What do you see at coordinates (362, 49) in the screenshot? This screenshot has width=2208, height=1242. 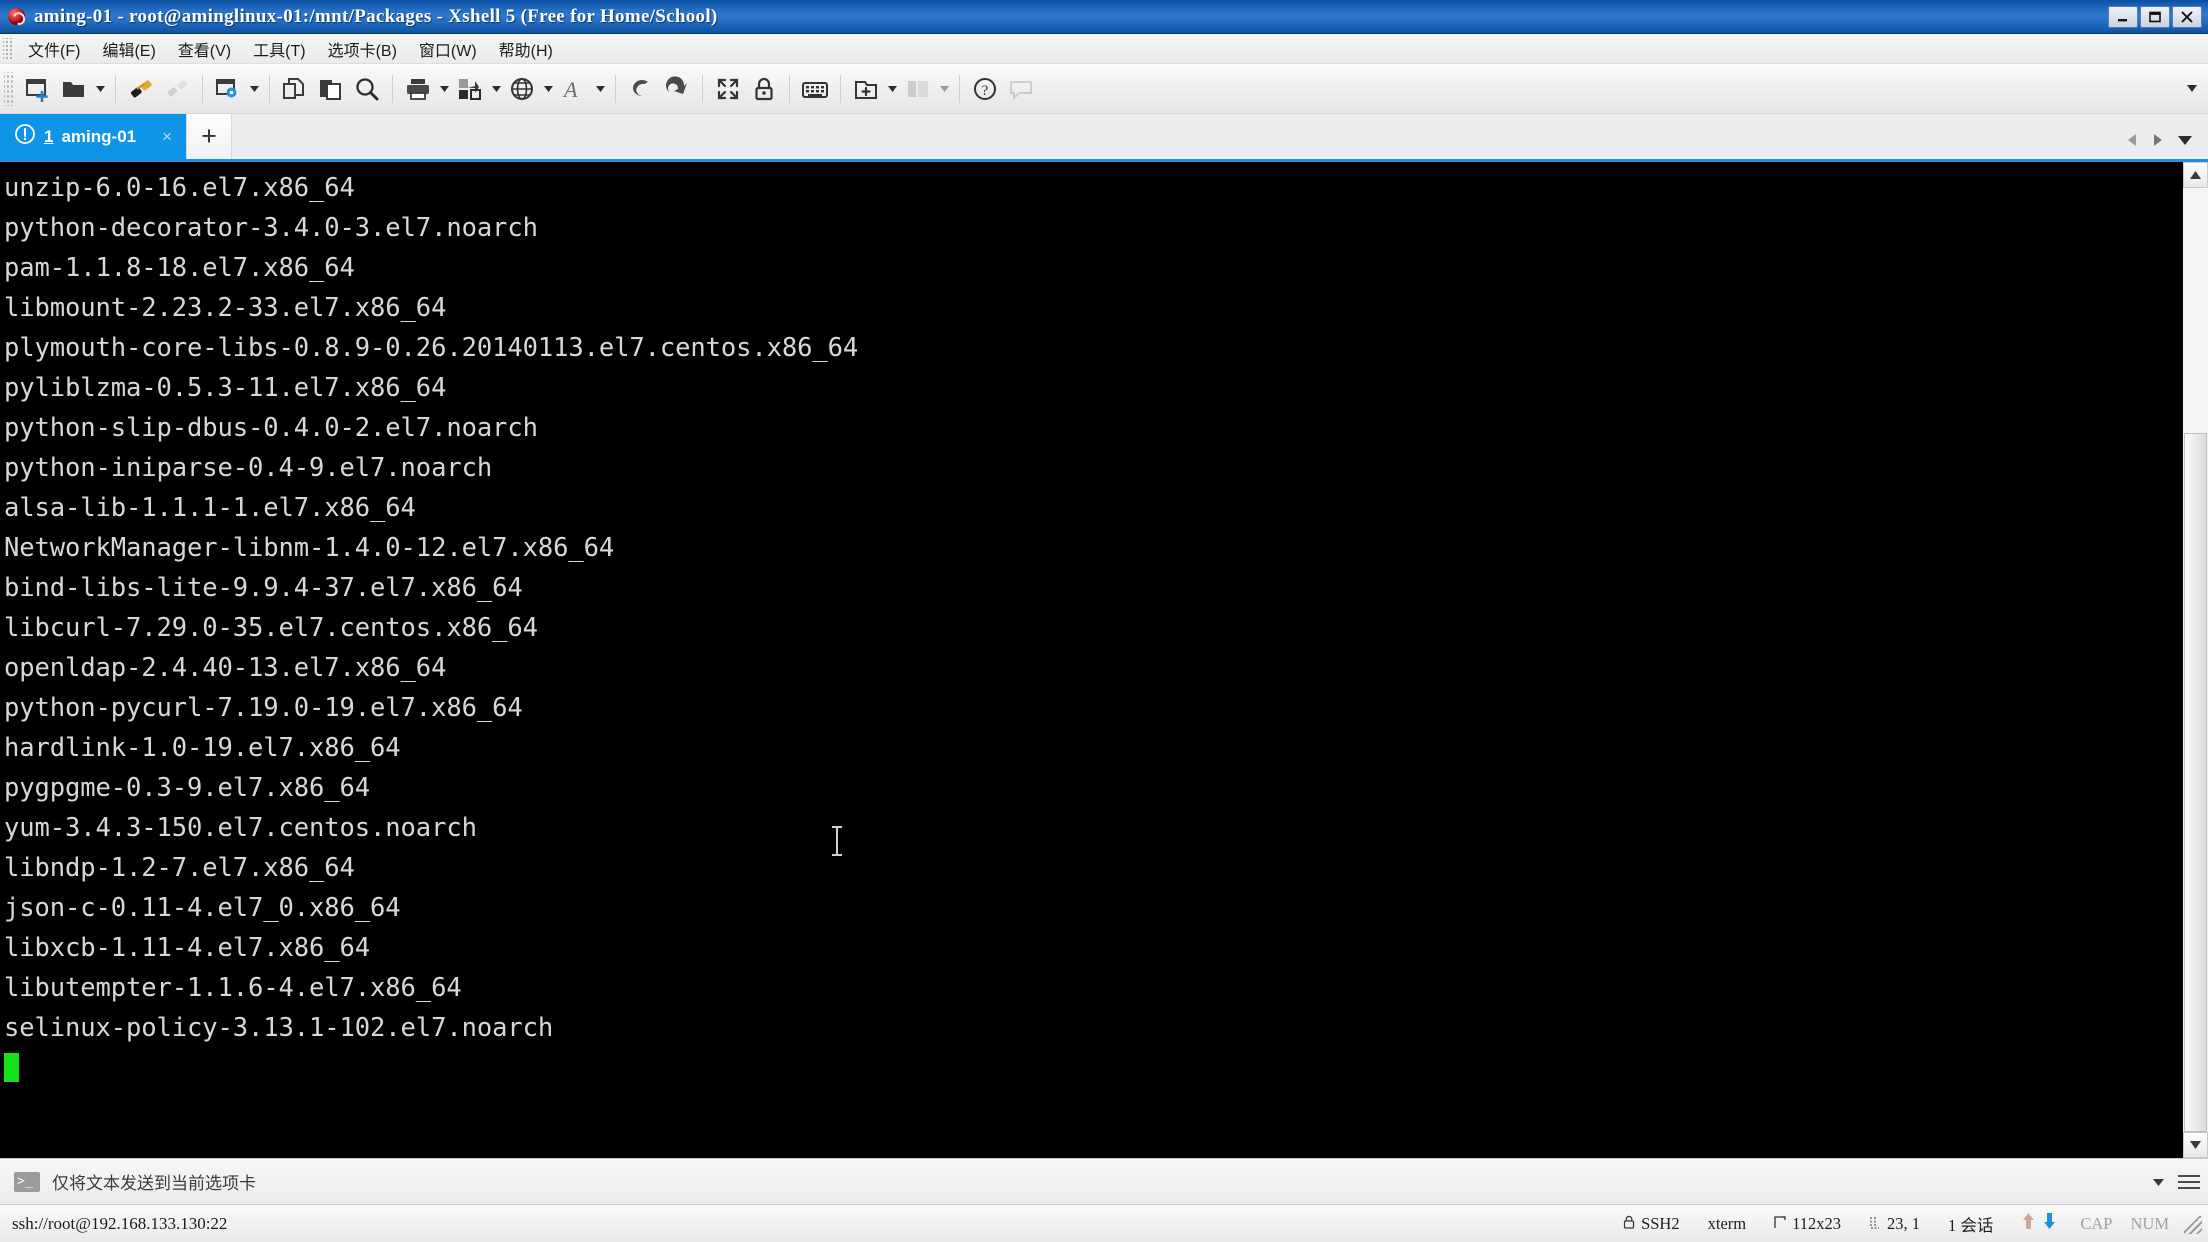 I see `menu-tabs: 选项卡(B)` at bounding box center [362, 49].